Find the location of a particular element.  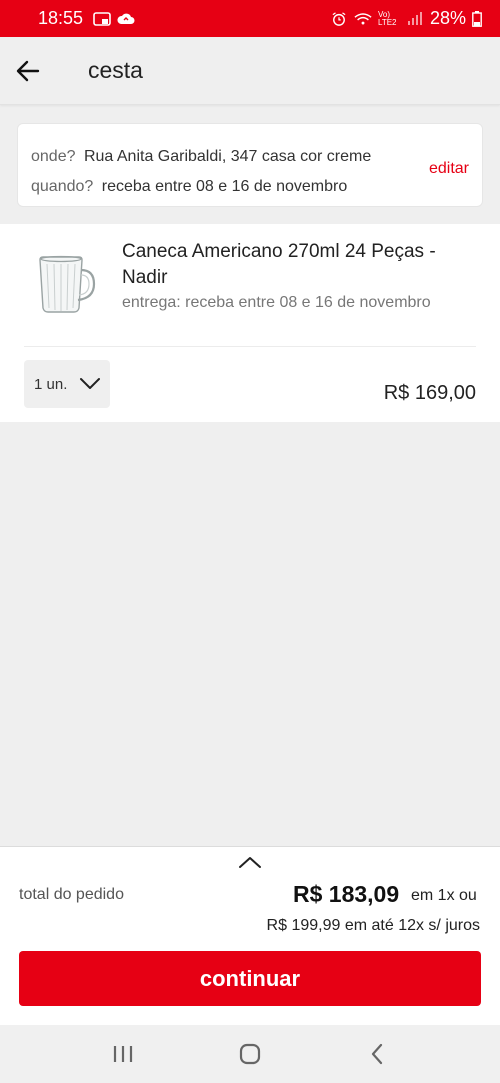

recent-apps-icon is located at coordinates (123, 1054).